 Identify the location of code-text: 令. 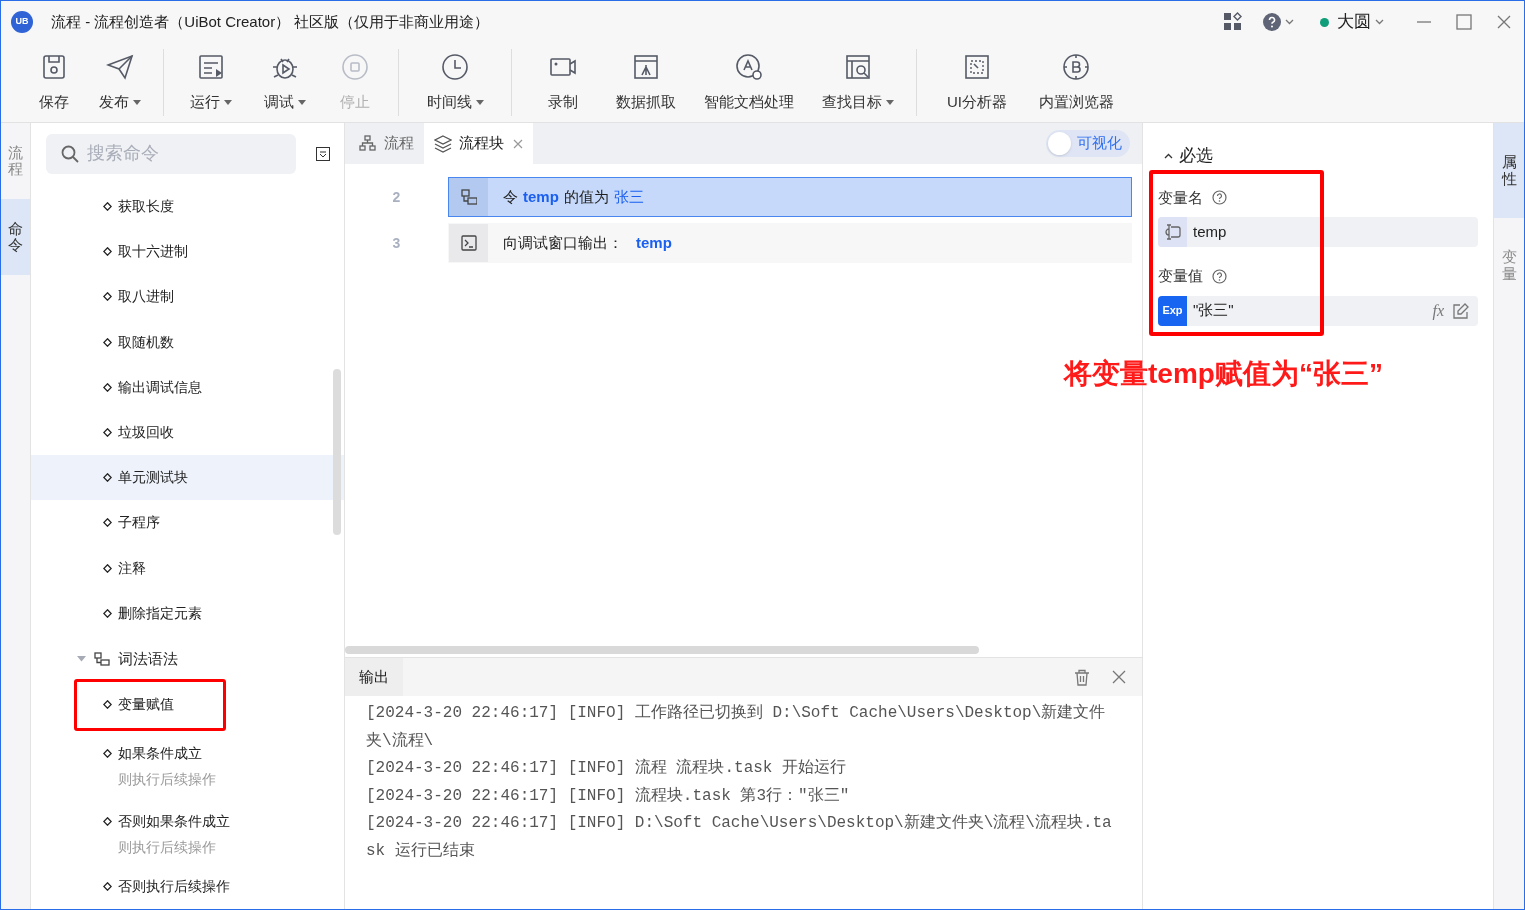
(510, 196).